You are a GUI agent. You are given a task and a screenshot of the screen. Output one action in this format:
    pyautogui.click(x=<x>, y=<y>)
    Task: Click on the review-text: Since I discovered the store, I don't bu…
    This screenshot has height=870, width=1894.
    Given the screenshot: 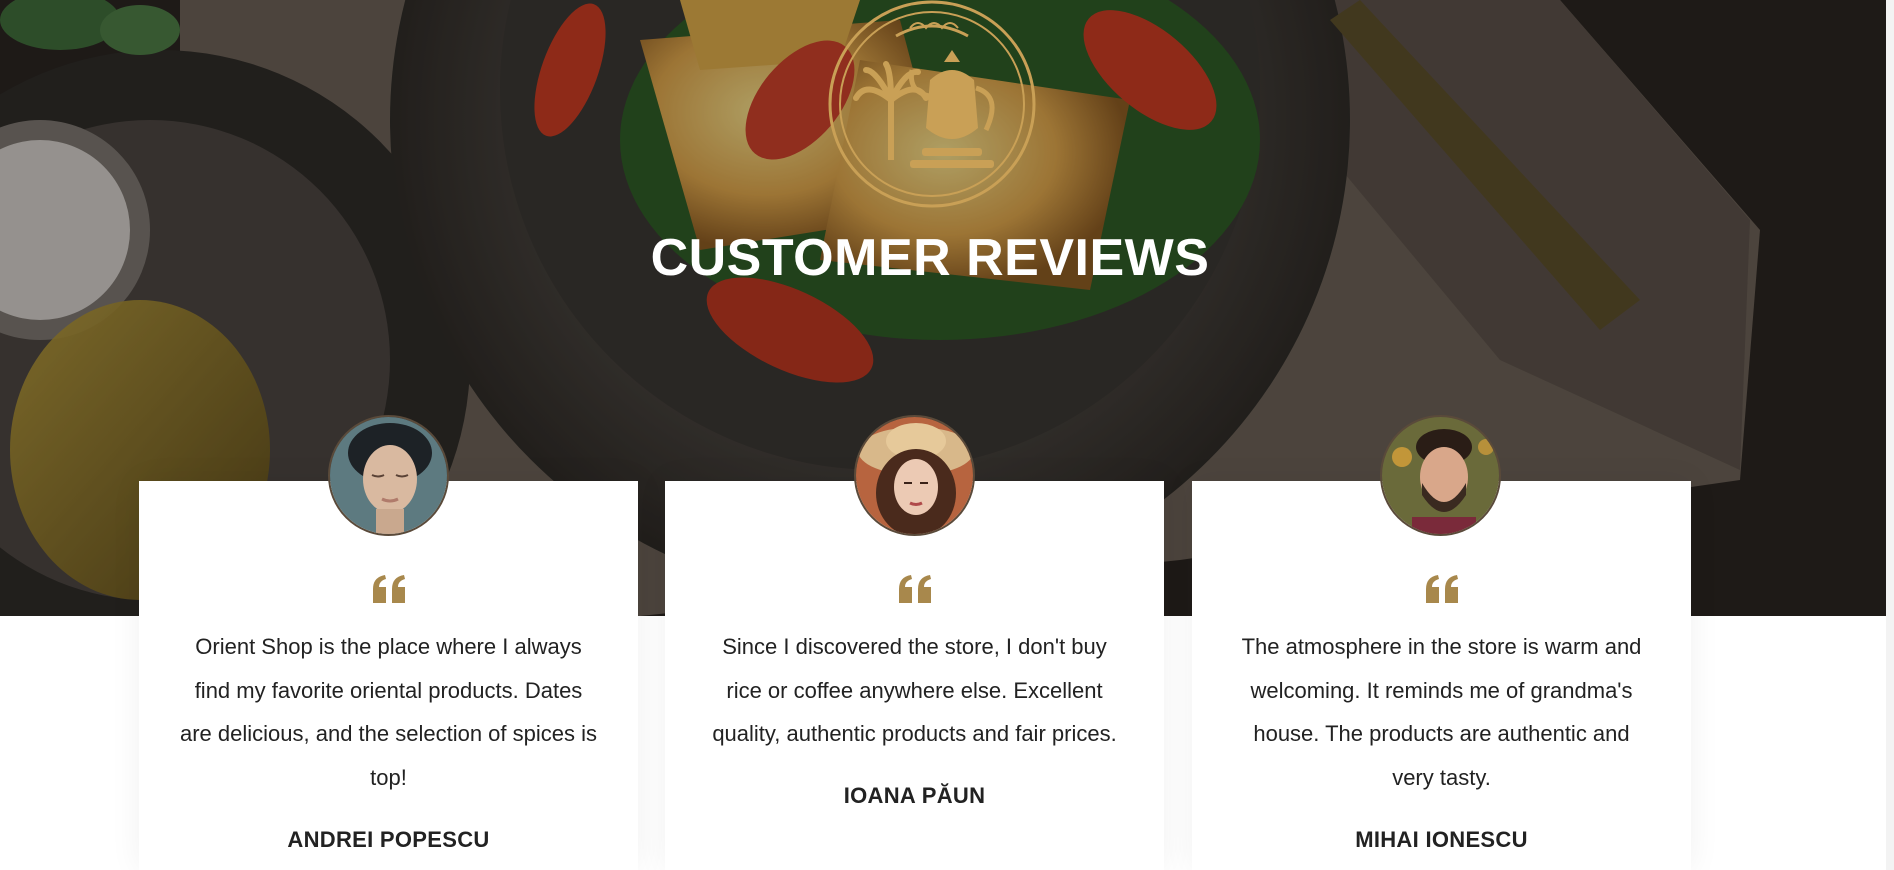 What is the action you would take?
    pyautogui.click(x=914, y=690)
    